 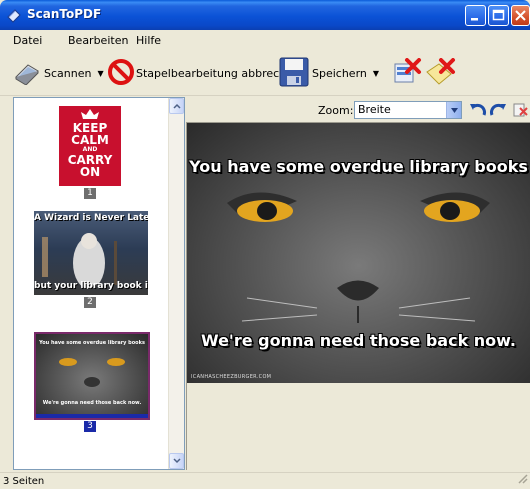 I want to click on rotate-right-icon, so click(x=498, y=111).